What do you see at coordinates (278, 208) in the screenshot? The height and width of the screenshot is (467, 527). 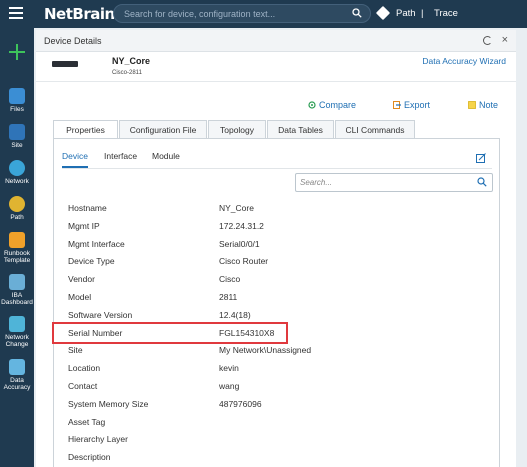 I see `property-row: Hostname NY_Core` at bounding box center [278, 208].